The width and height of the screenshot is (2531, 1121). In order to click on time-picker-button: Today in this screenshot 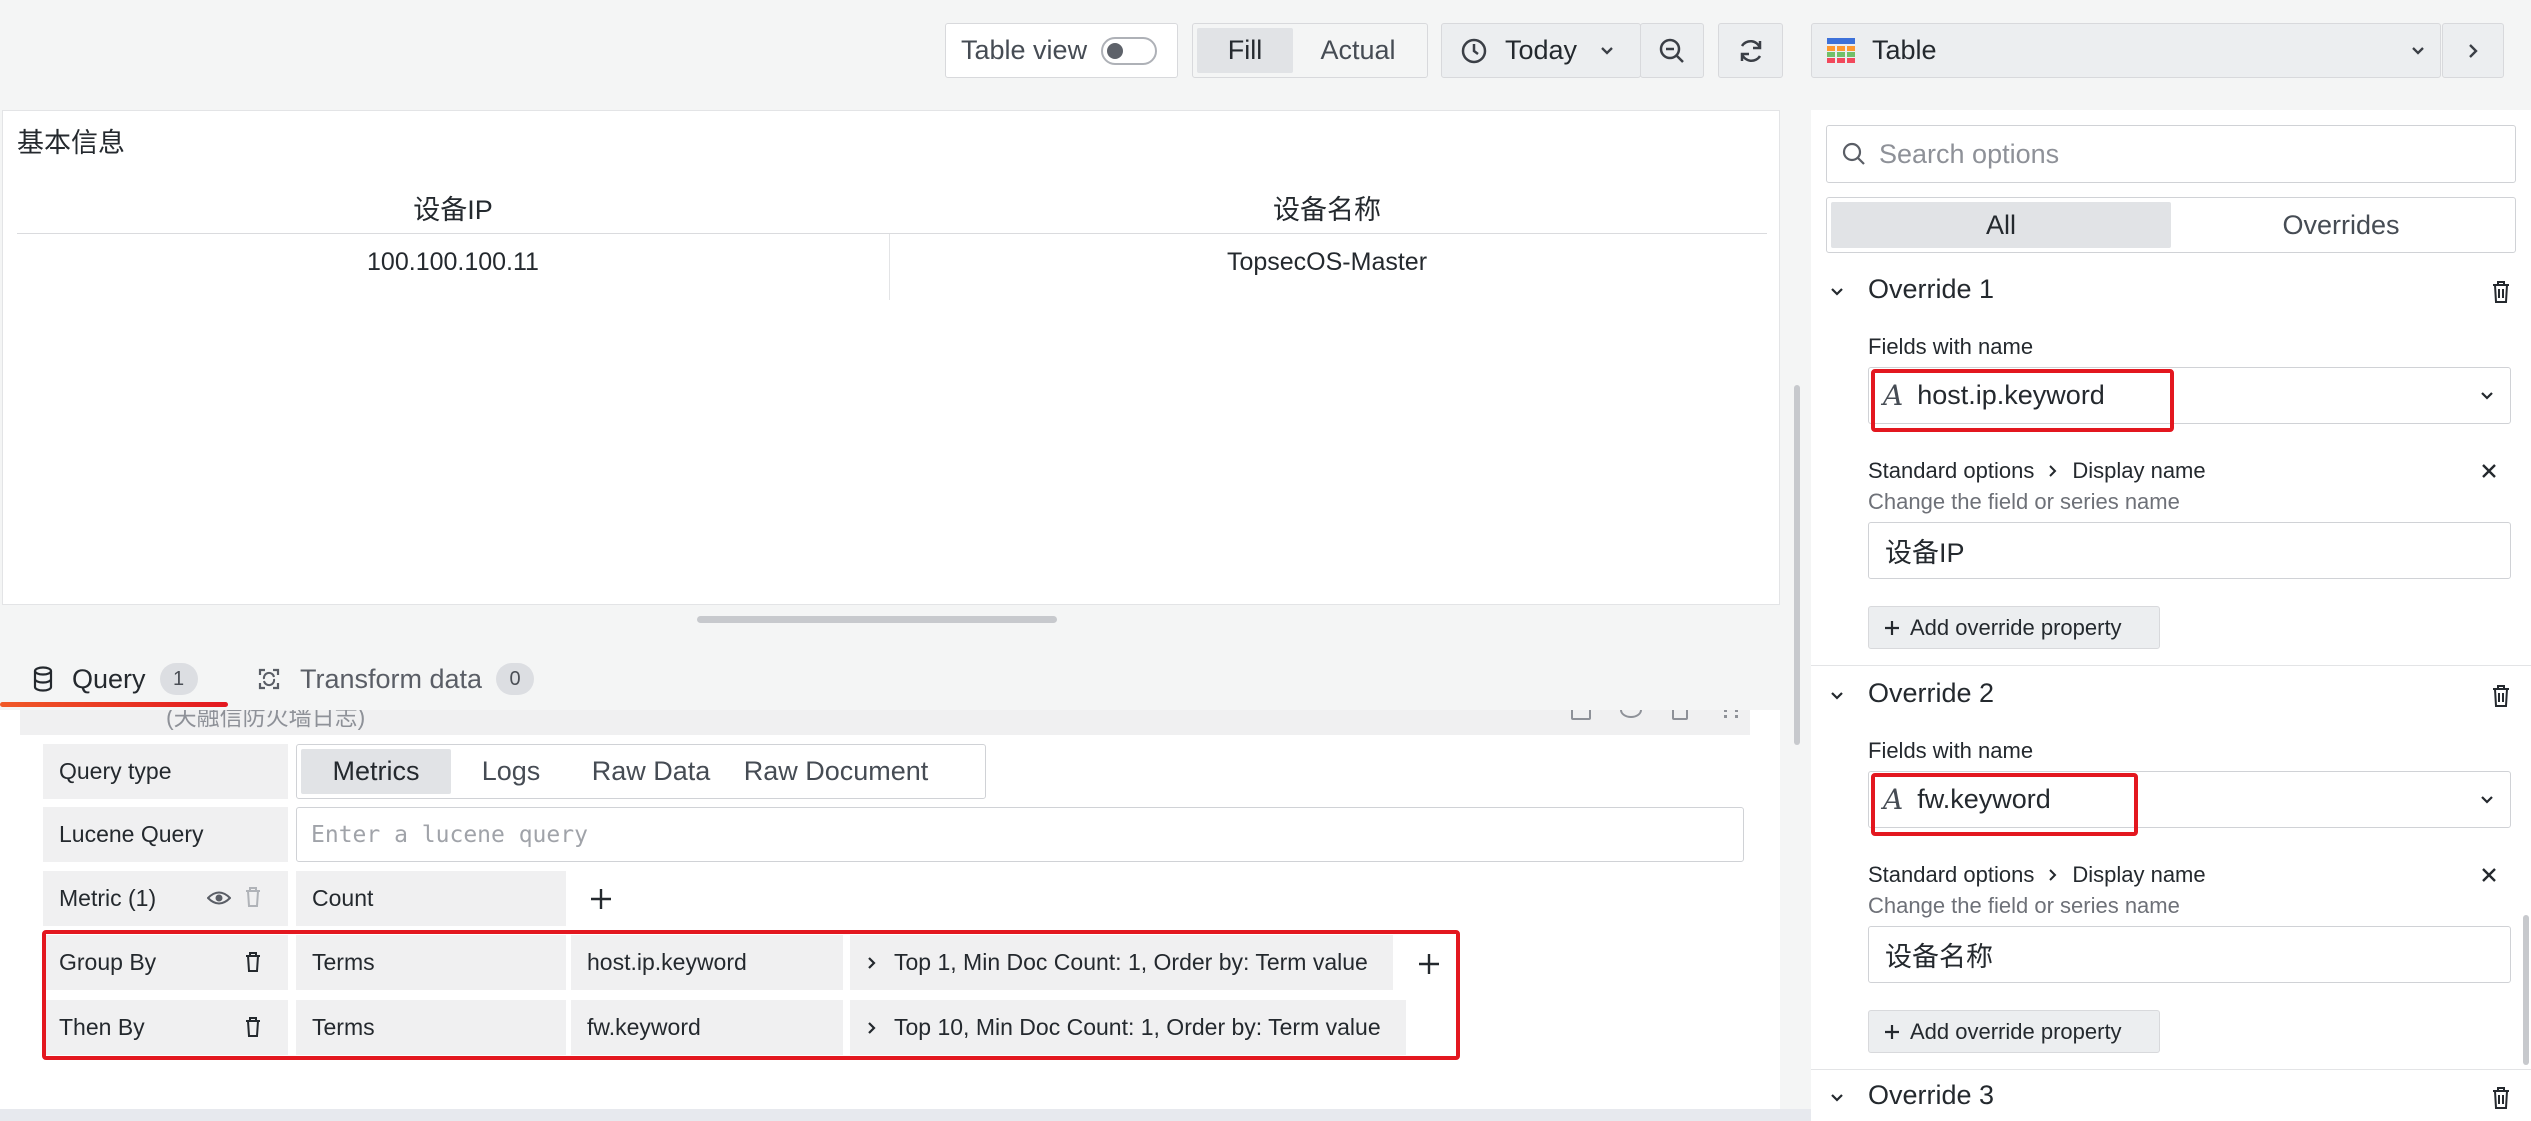, I will do `click(1541, 50)`.